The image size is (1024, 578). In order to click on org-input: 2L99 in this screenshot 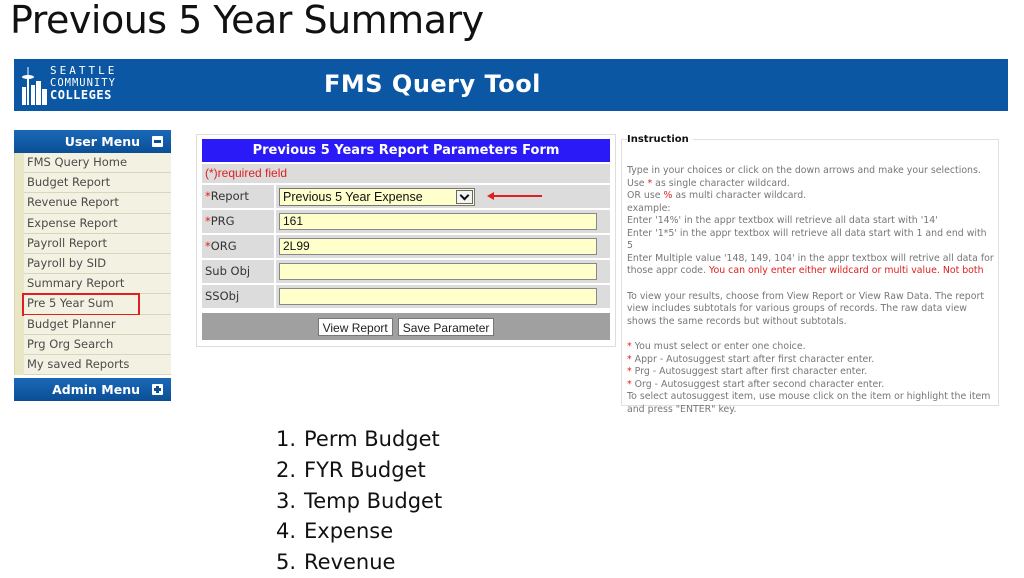, I will do `click(438, 246)`.